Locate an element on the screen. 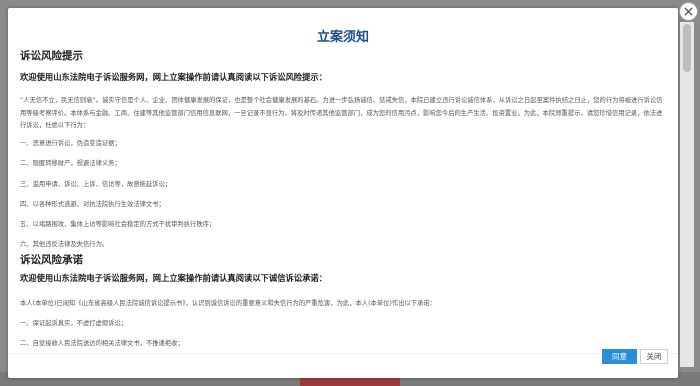 This screenshot has width=700, height=386. footer-divider is located at coordinates (343, 353).